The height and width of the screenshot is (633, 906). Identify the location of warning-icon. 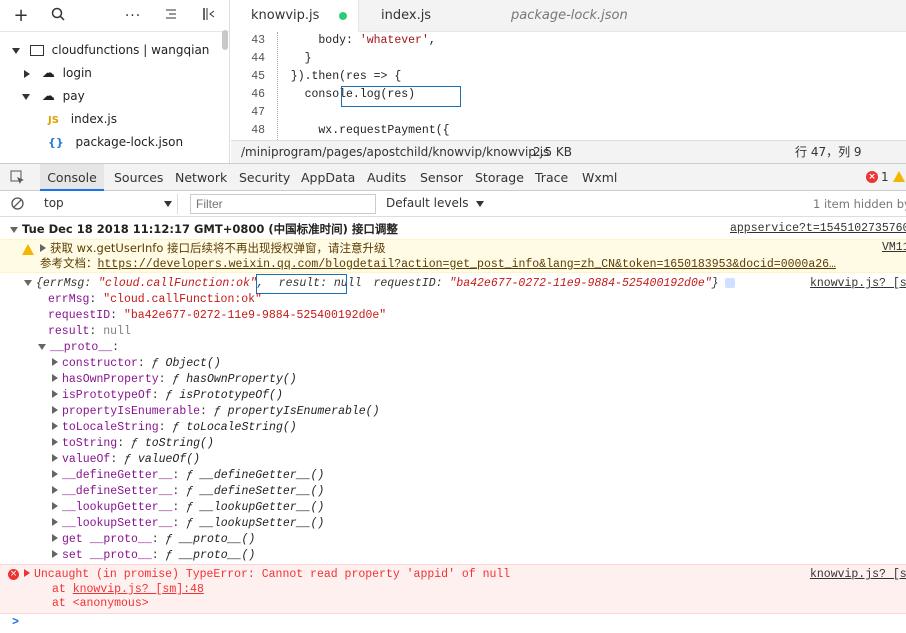
(899, 176).